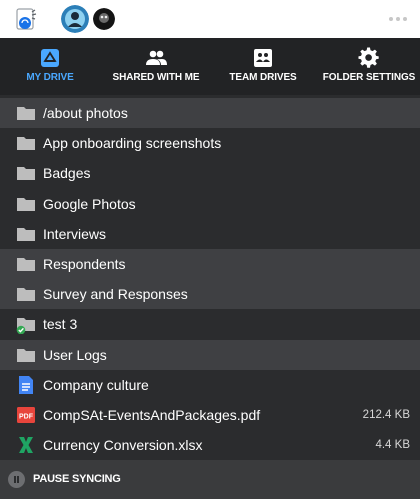  I want to click on folder-row: Badges, so click(210, 173).